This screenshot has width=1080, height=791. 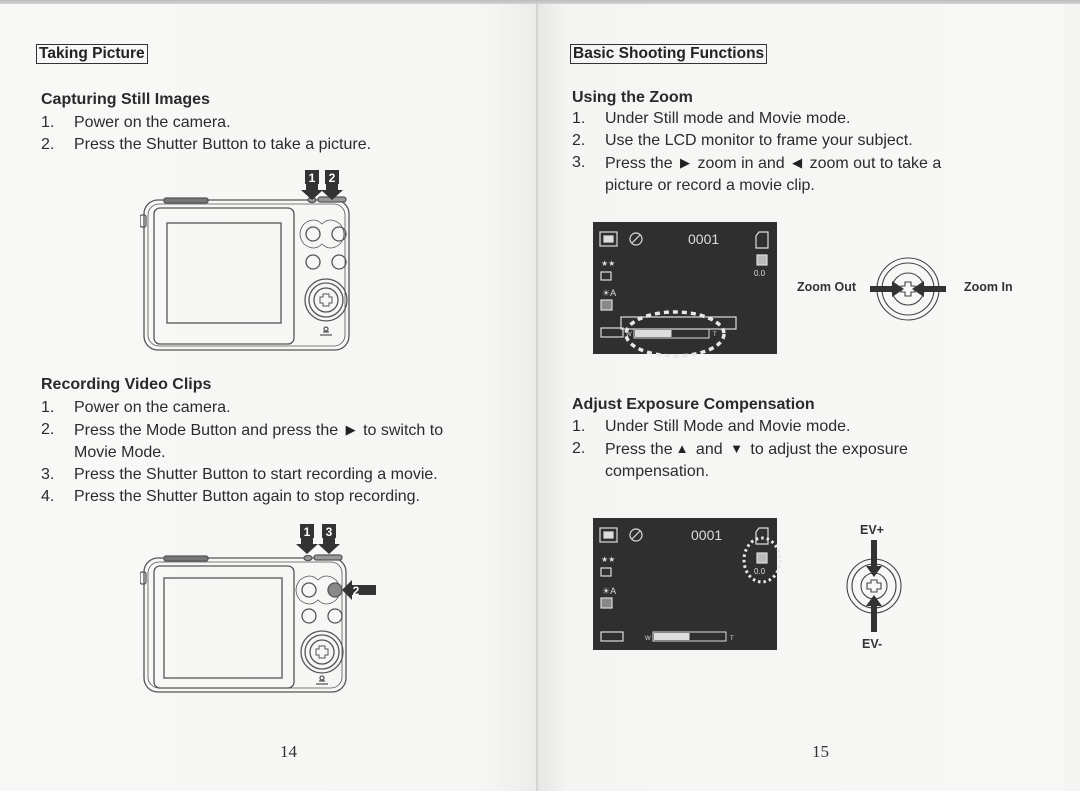 What do you see at coordinates (988, 287) in the screenshot?
I see `zoom-in-label: Zoom In` at bounding box center [988, 287].